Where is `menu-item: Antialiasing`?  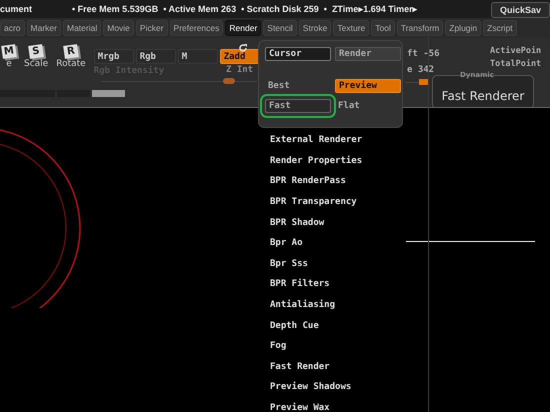 menu-item: Antialiasing is located at coordinates (303, 305).